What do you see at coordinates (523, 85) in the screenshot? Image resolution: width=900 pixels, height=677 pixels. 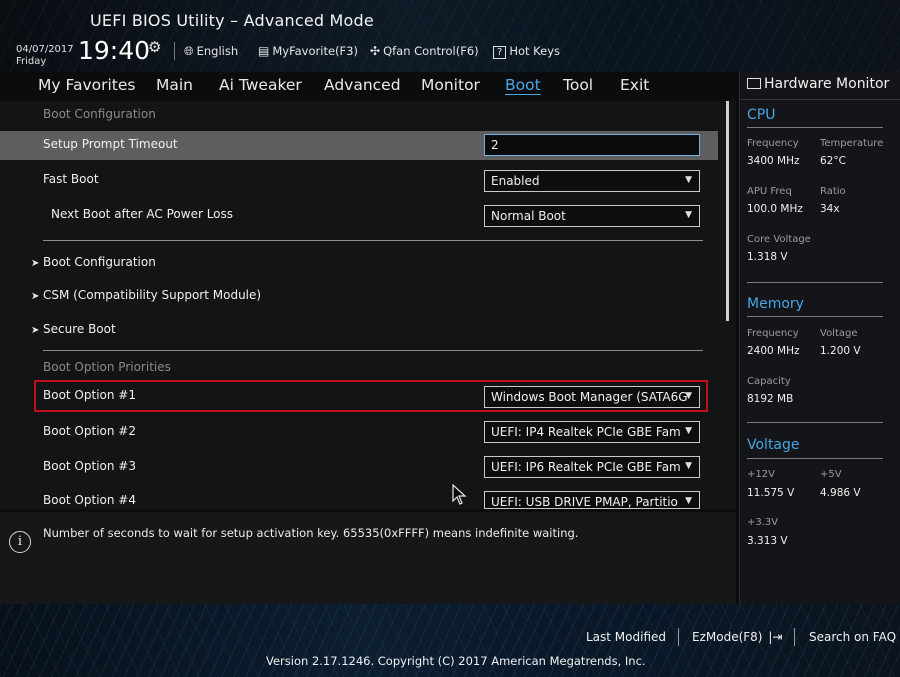 I see `tab-boot: Boot` at bounding box center [523, 85].